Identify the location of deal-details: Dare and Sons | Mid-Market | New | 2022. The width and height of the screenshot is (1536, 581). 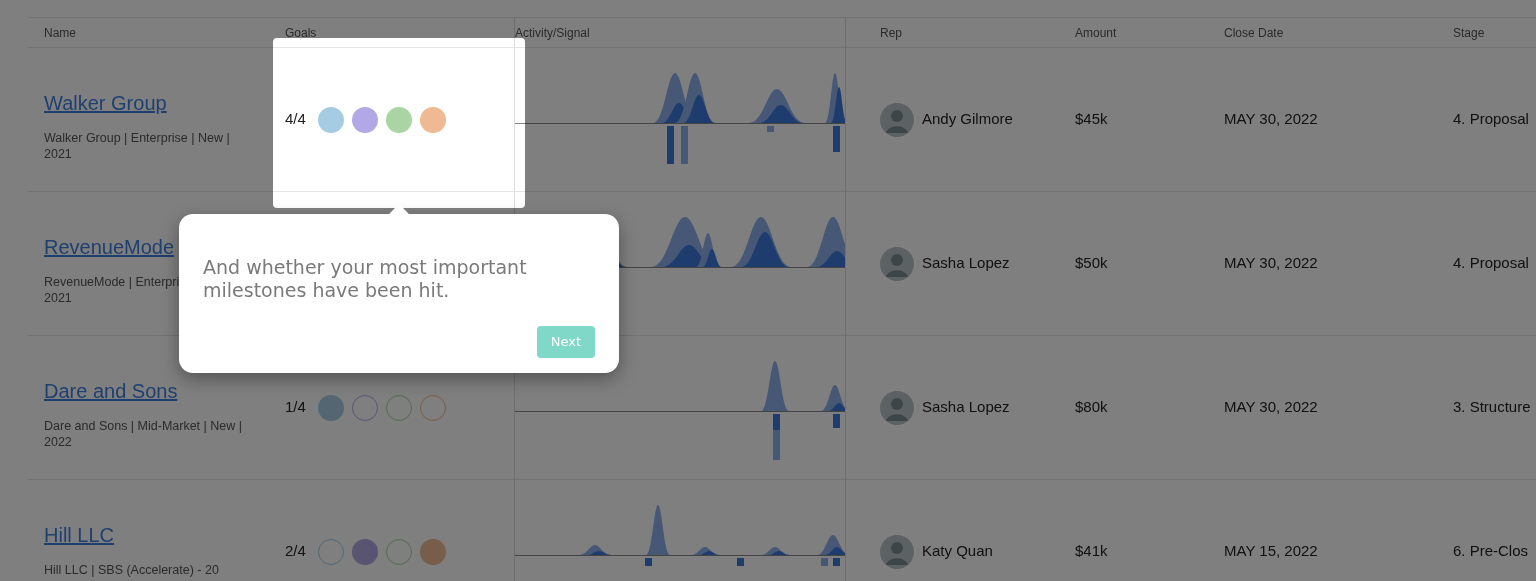
(143, 434).